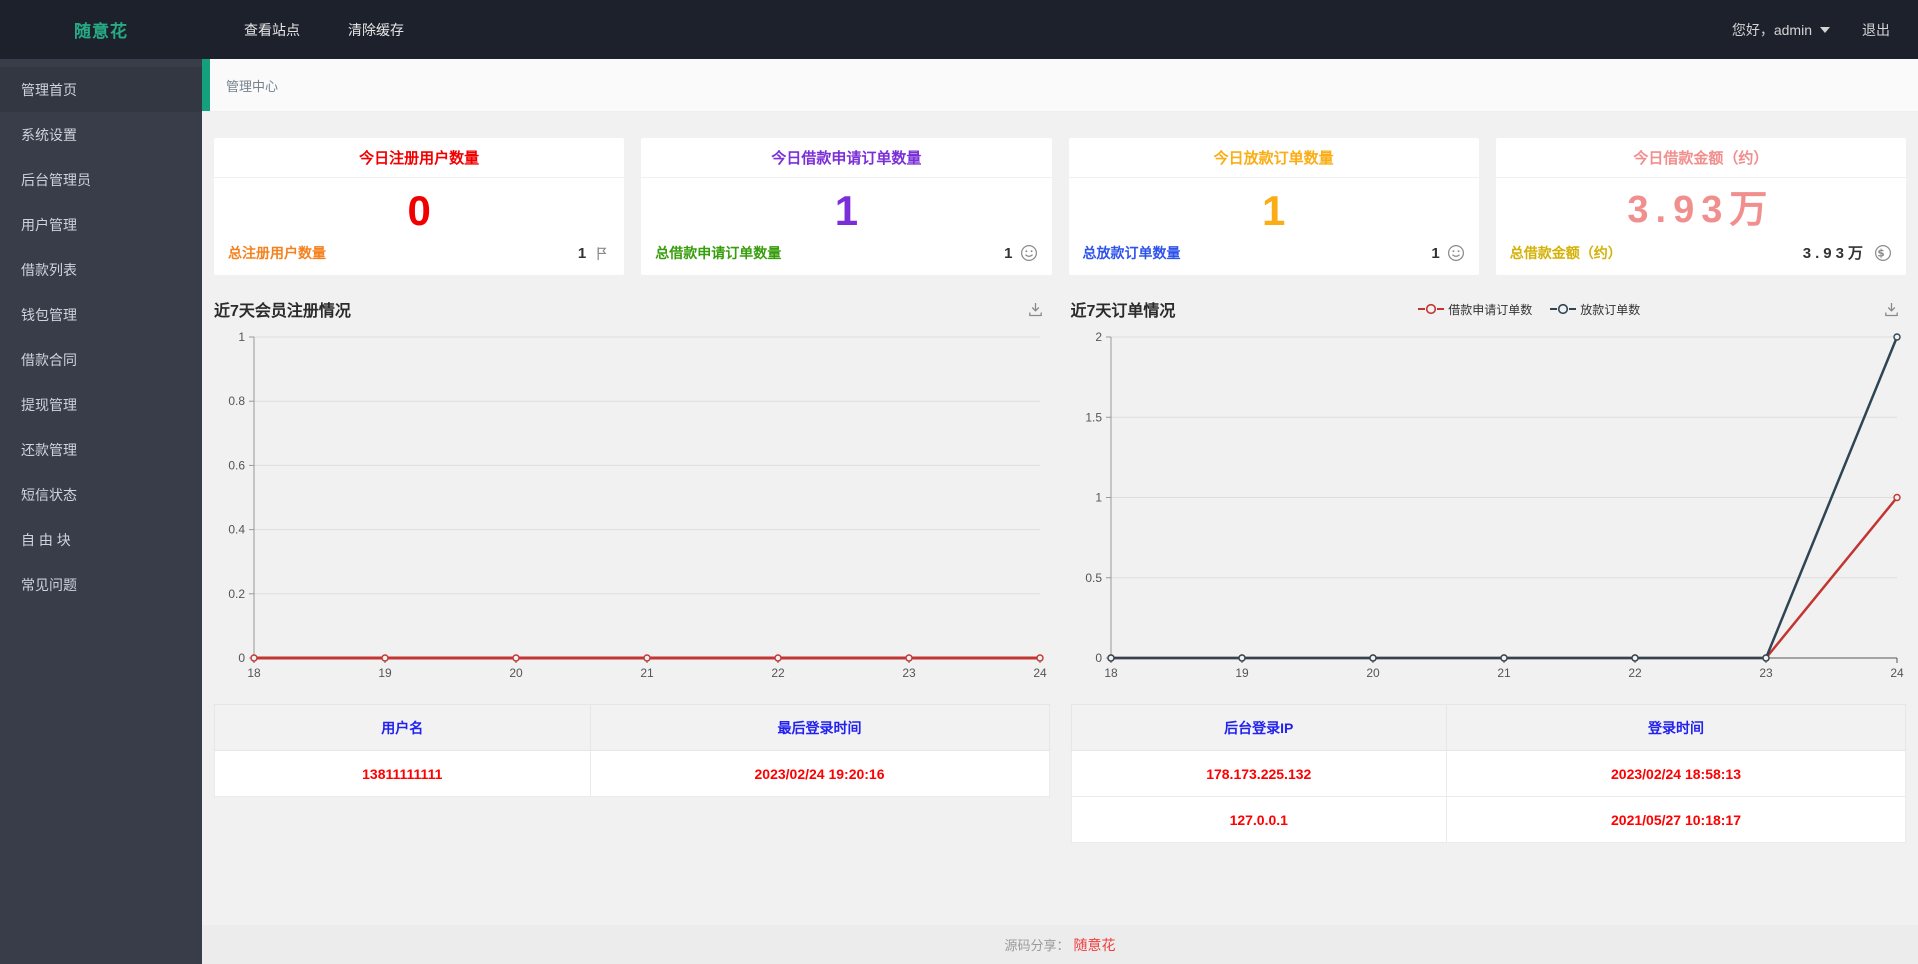  Describe the element at coordinates (101, 584) in the screenshot. I see `sidebar-item-faq: 常见问题` at that location.